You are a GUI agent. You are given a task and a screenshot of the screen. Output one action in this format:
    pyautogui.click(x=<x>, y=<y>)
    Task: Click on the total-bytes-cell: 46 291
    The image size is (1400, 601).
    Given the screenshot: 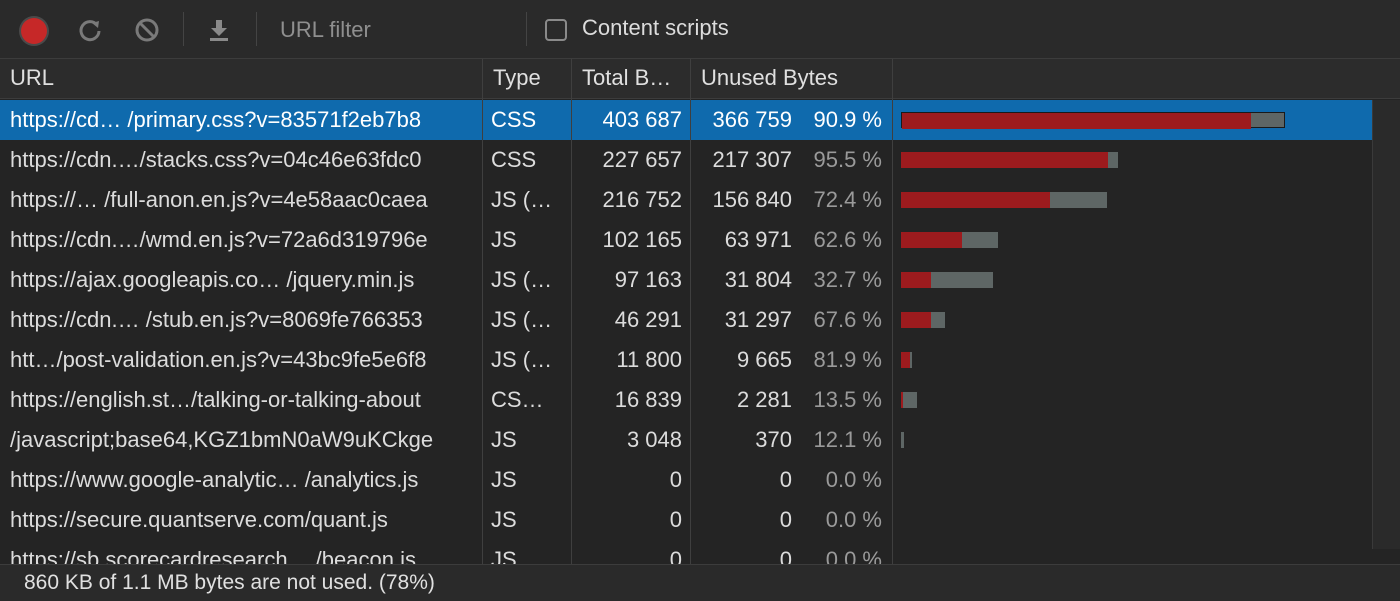 What is the action you would take?
    pyautogui.click(x=648, y=319)
    